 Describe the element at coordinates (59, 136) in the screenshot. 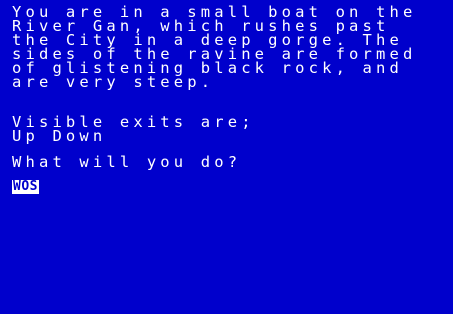

I see `exits-list: Up Down` at that location.